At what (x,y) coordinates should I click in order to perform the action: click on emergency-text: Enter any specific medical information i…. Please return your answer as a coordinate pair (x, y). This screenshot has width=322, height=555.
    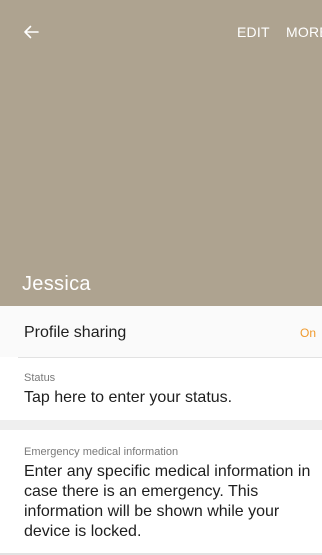
    Looking at the image, I should click on (167, 501).